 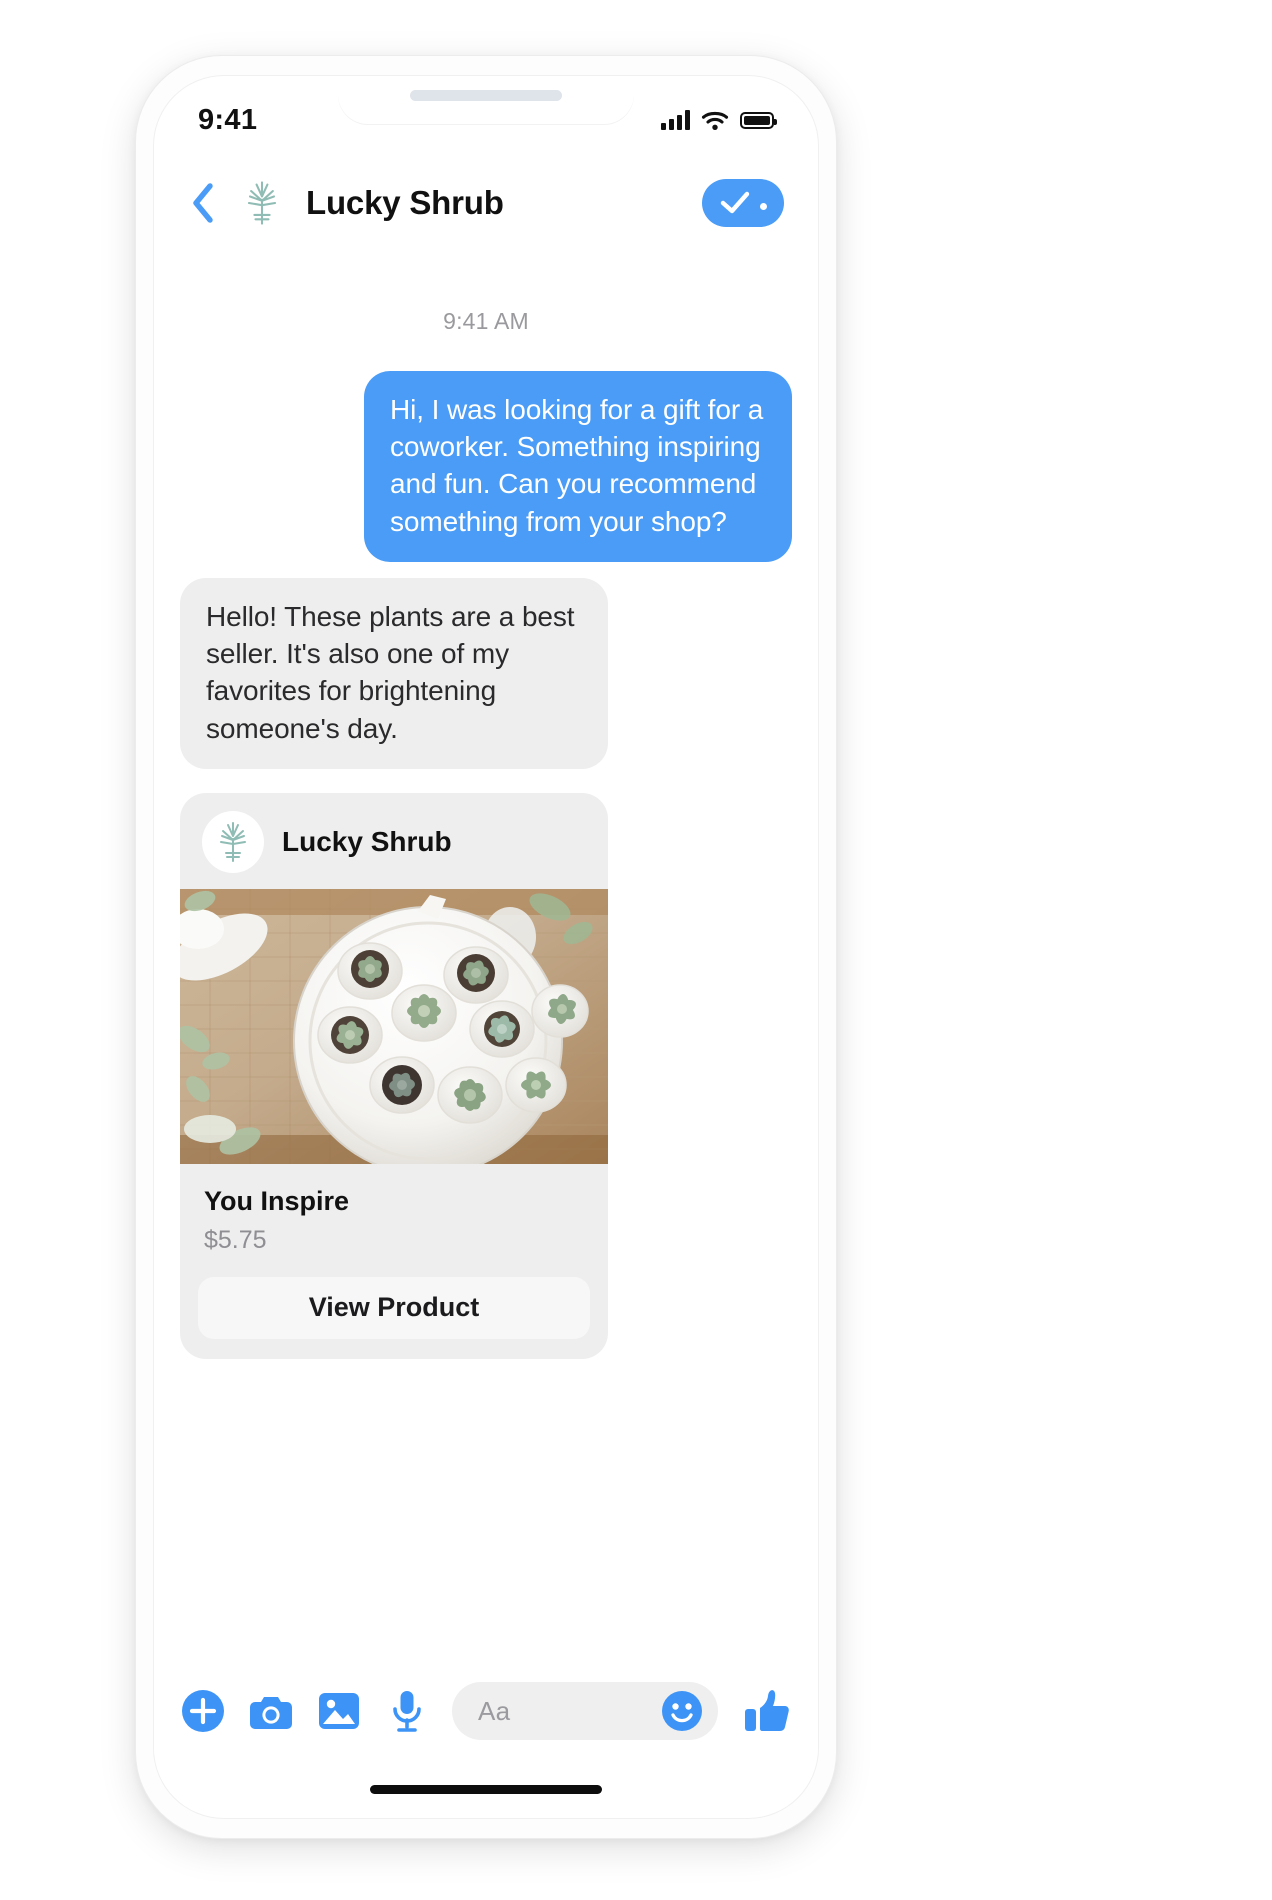 What do you see at coordinates (203, 1711) in the screenshot?
I see `plus-circle-icon` at bounding box center [203, 1711].